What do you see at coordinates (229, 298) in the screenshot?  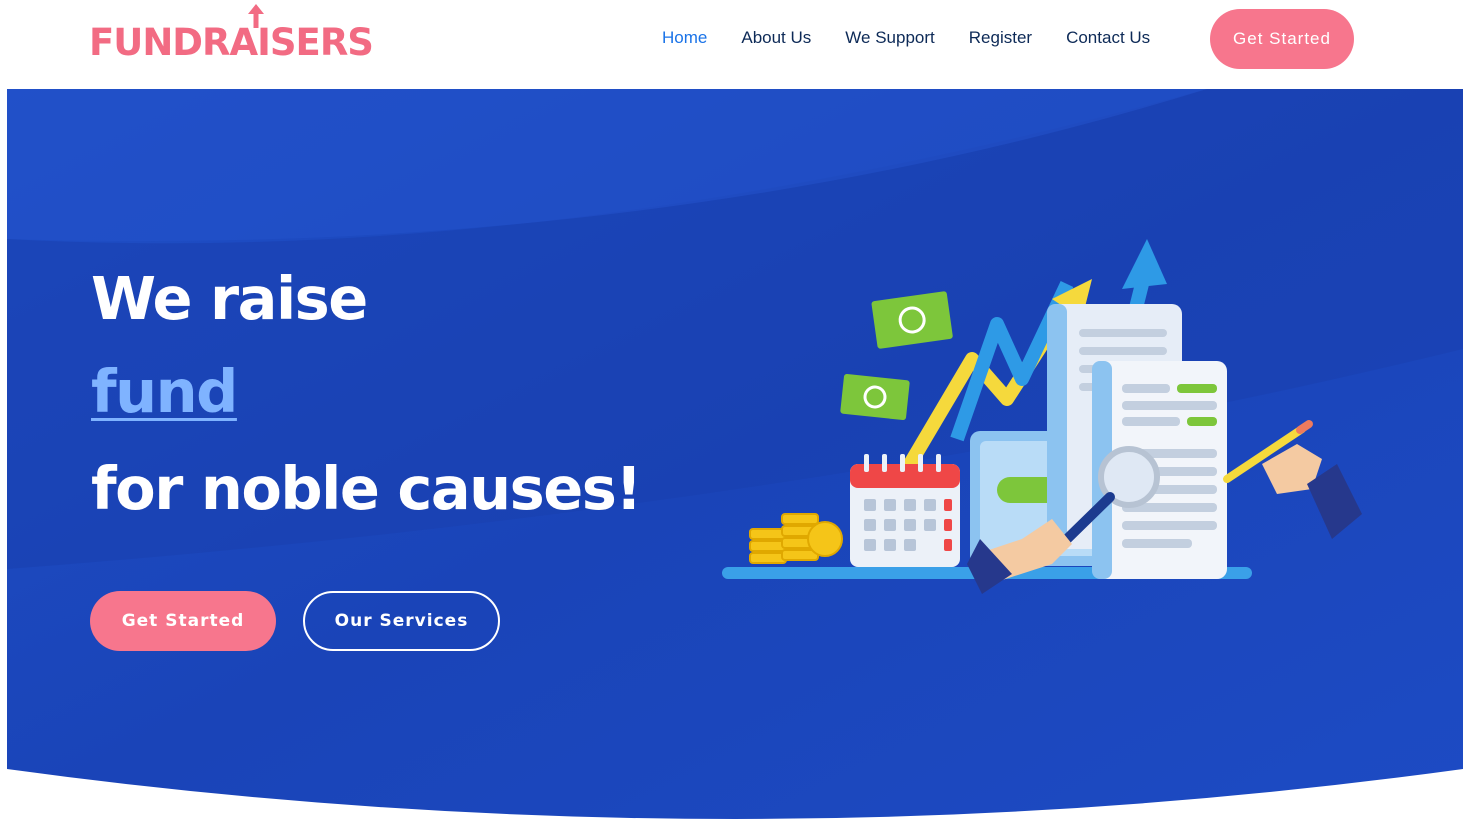 I see `hero-heading-line-1: We raise` at bounding box center [229, 298].